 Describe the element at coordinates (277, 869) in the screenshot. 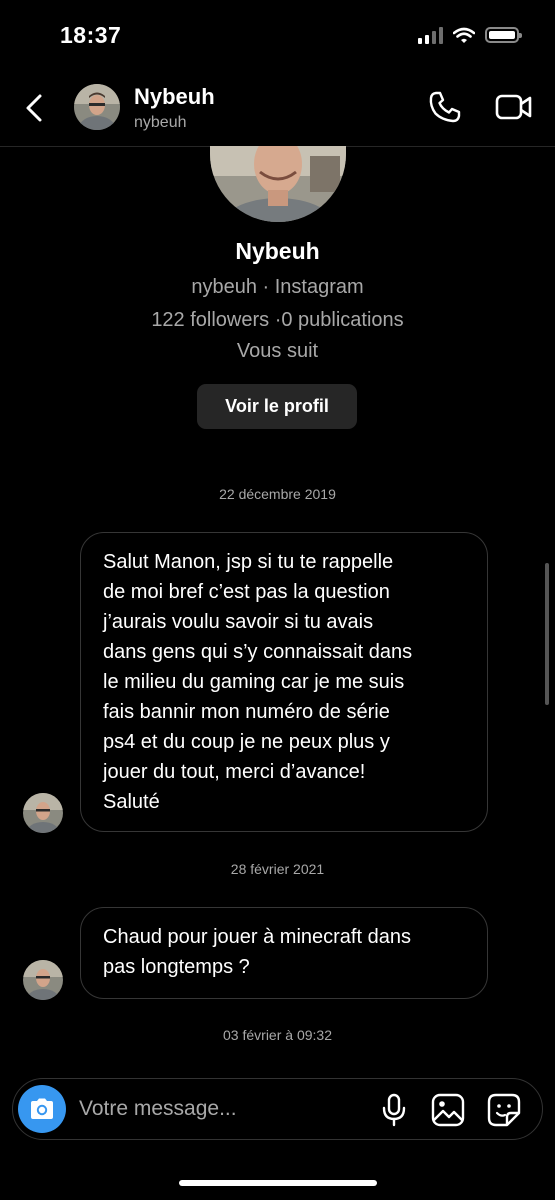

I see `date-separator: 28 février 2021` at that location.